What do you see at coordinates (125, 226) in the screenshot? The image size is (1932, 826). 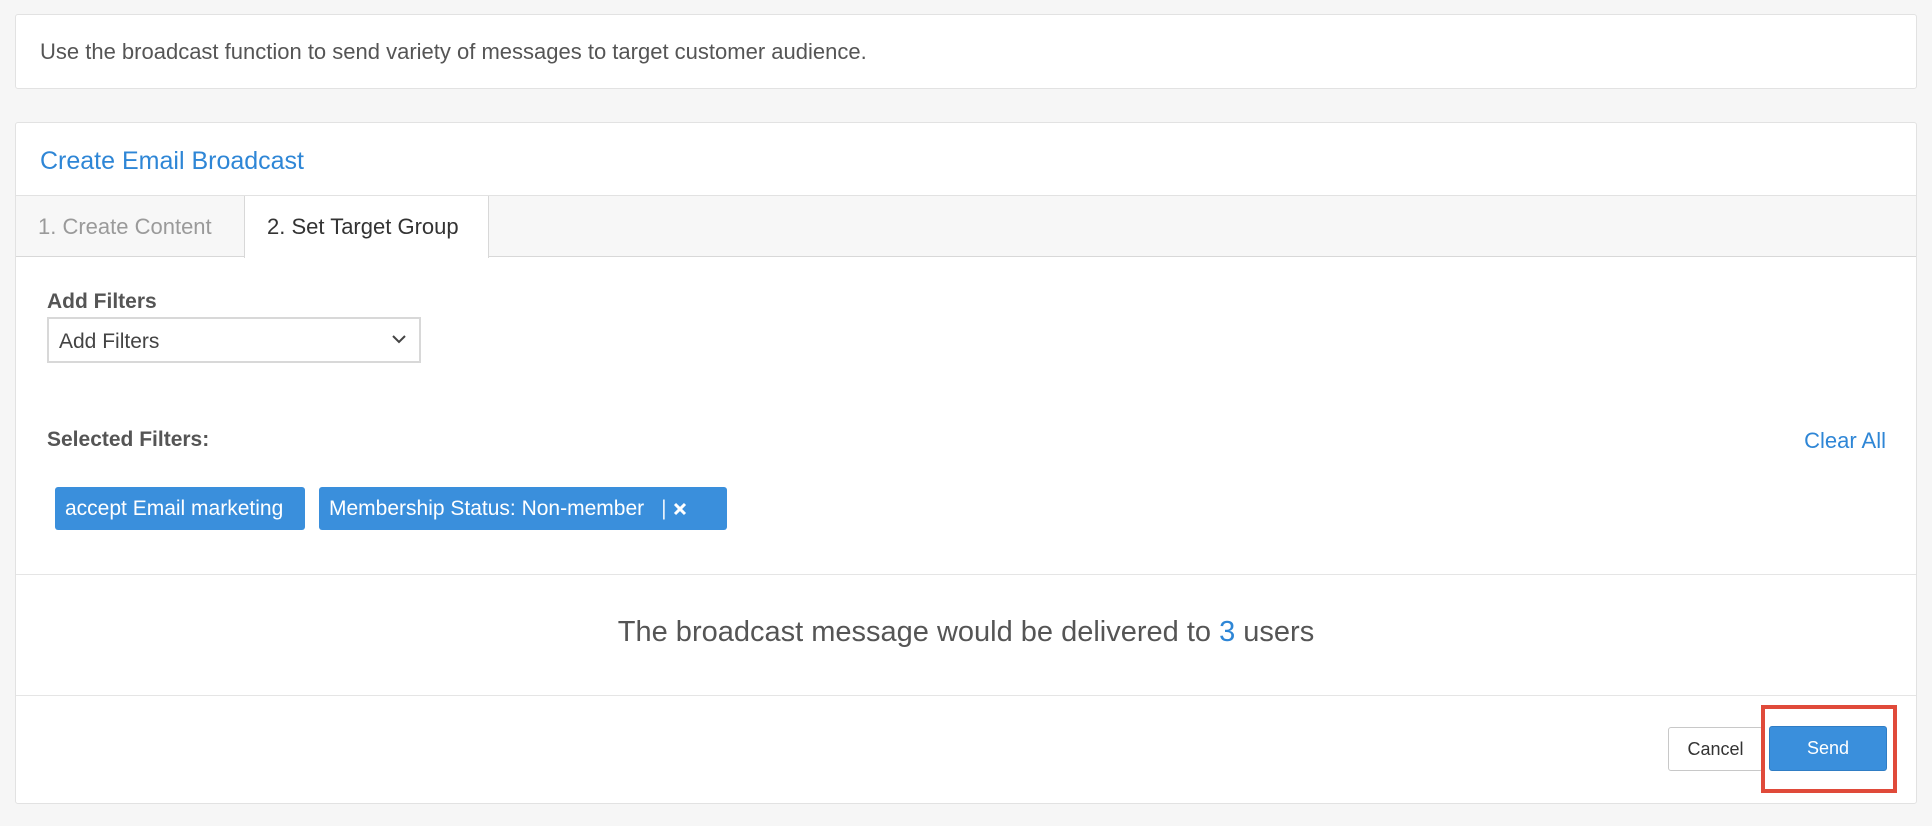 I see `tab-create-content-label: 1. Create Content` at bounding box center [125, 226].